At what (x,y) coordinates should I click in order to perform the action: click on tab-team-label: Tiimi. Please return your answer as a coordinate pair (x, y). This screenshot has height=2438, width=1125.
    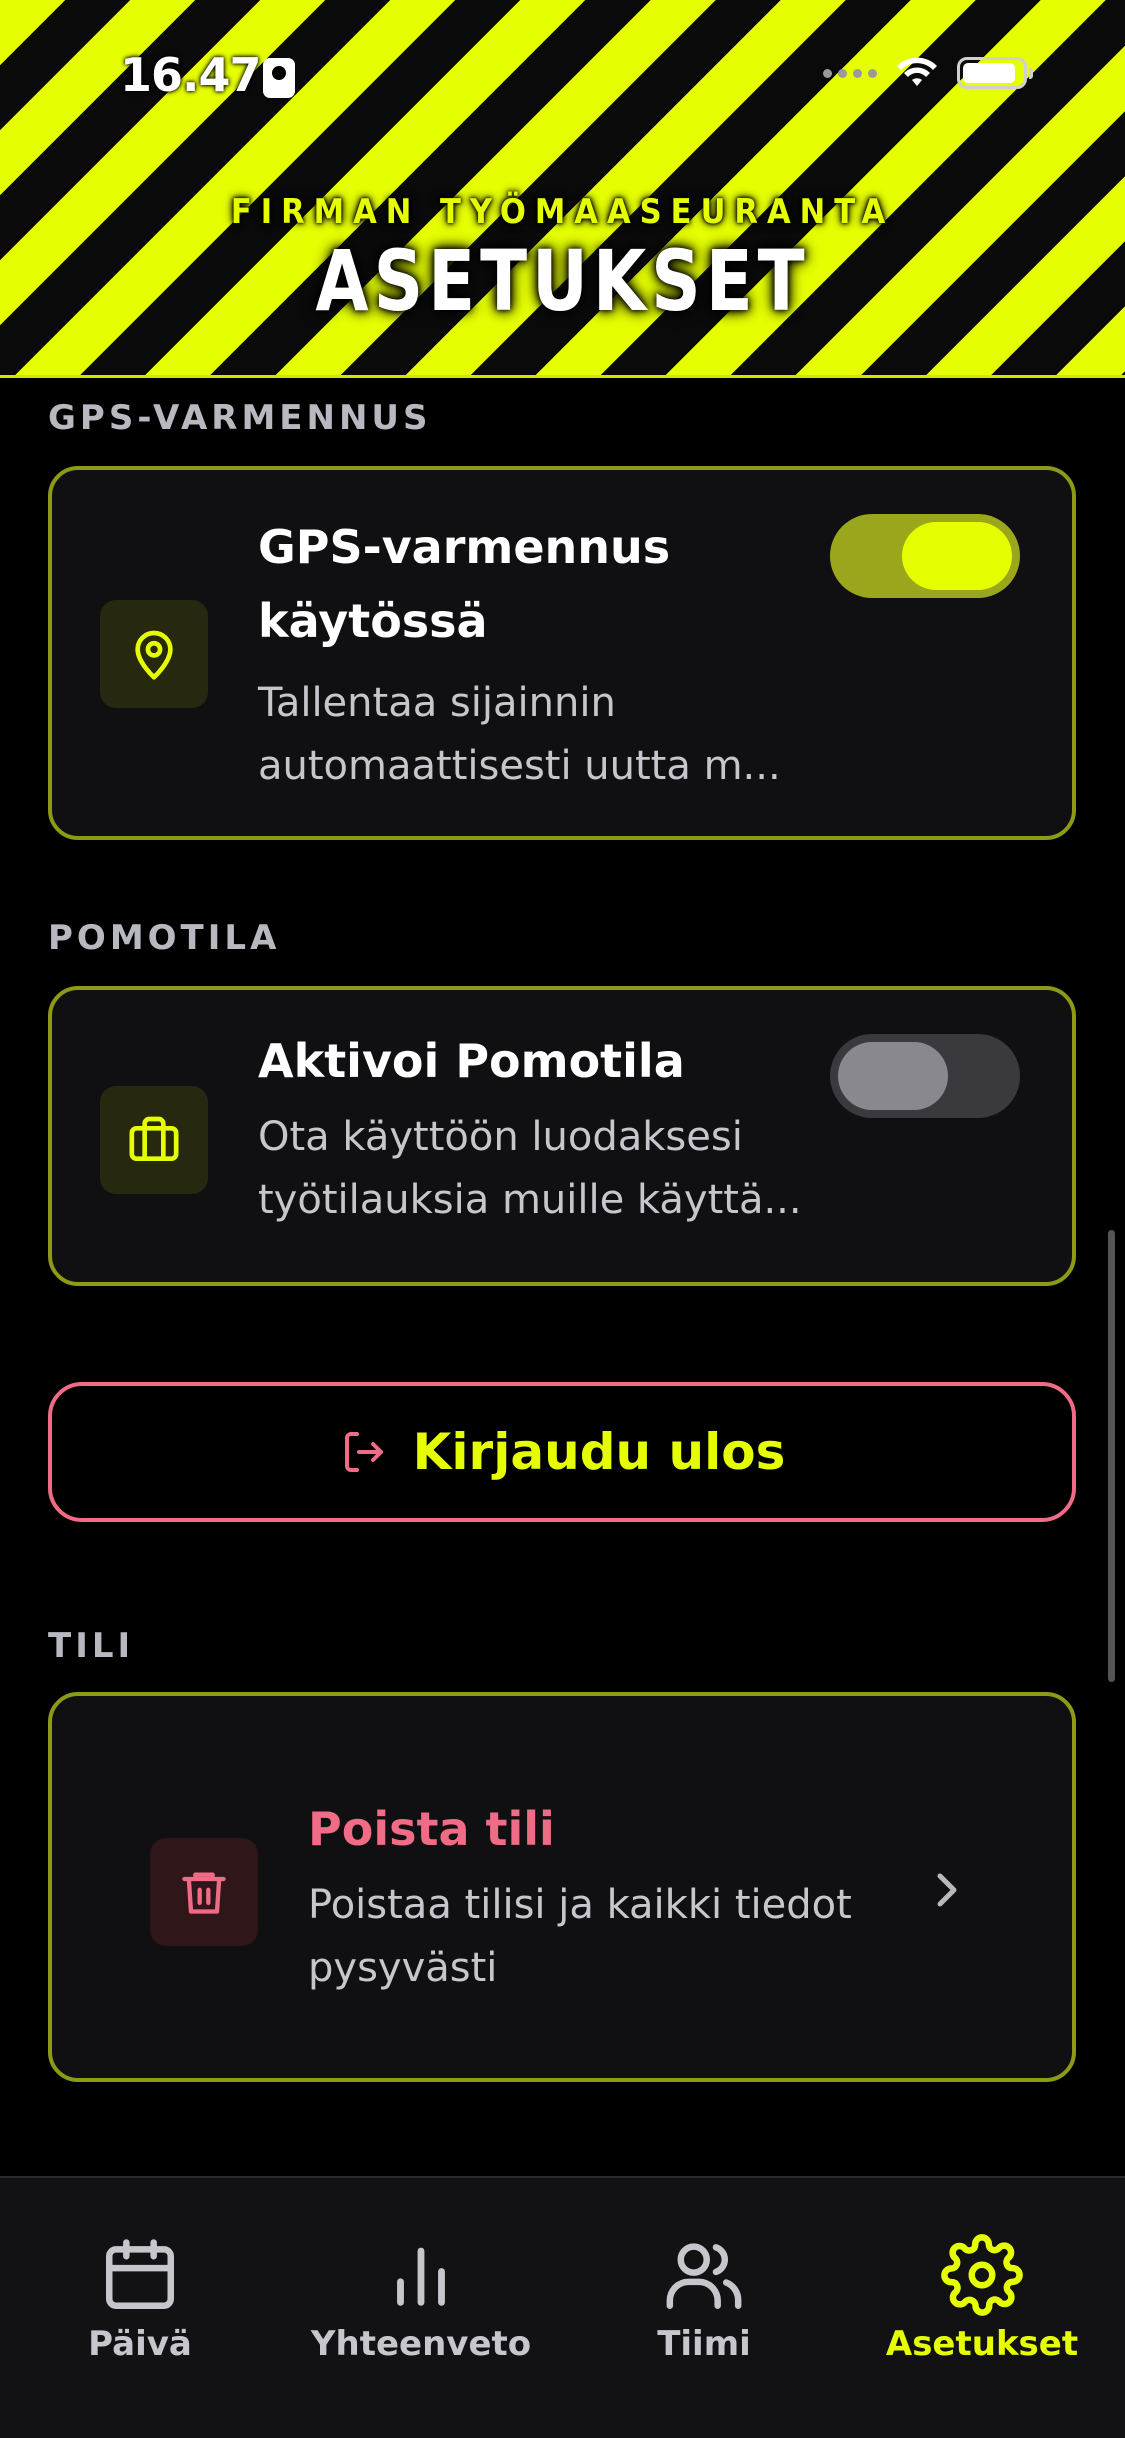
    Looking at the image, I should click on (704, 2344).